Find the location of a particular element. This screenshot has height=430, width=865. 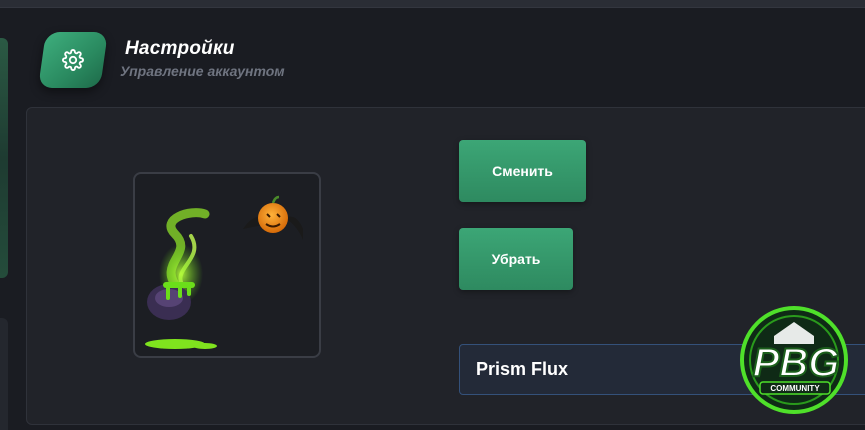

logo-brand: PBG is located at coordinates (796, 363).